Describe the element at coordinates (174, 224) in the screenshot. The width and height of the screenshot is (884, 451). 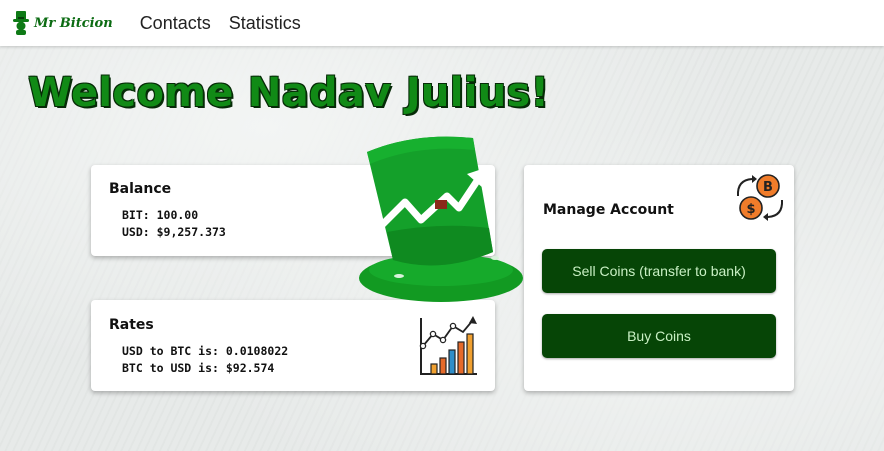
I see `balance-values: BIT: 100.00 USD: $9,257.373` at that location.